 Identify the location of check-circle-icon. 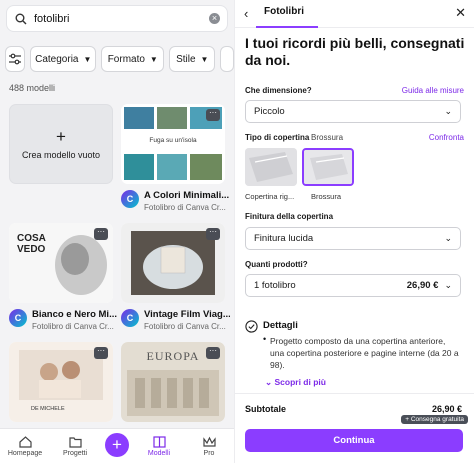
(251, 326).